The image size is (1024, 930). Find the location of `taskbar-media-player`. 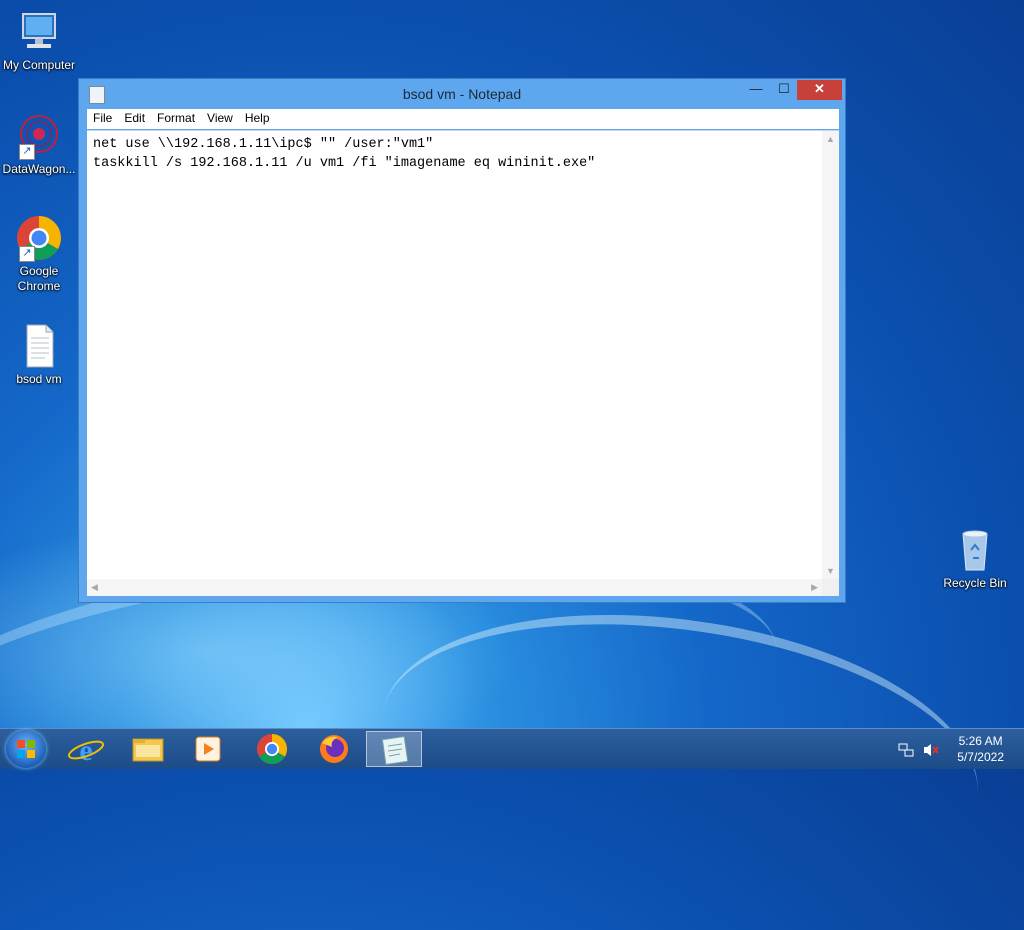

taskbar-media-player is located at coordinates (208, 749).